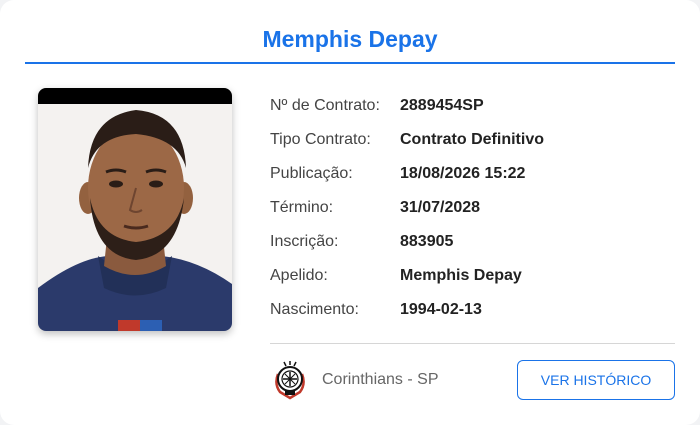 This screenshot has width=700, height=425. What do you see at coordinates (325, 105) in the screenshot?
I see `contract-number-label: Nº de Contrato:` at bounding box center [325, 105].